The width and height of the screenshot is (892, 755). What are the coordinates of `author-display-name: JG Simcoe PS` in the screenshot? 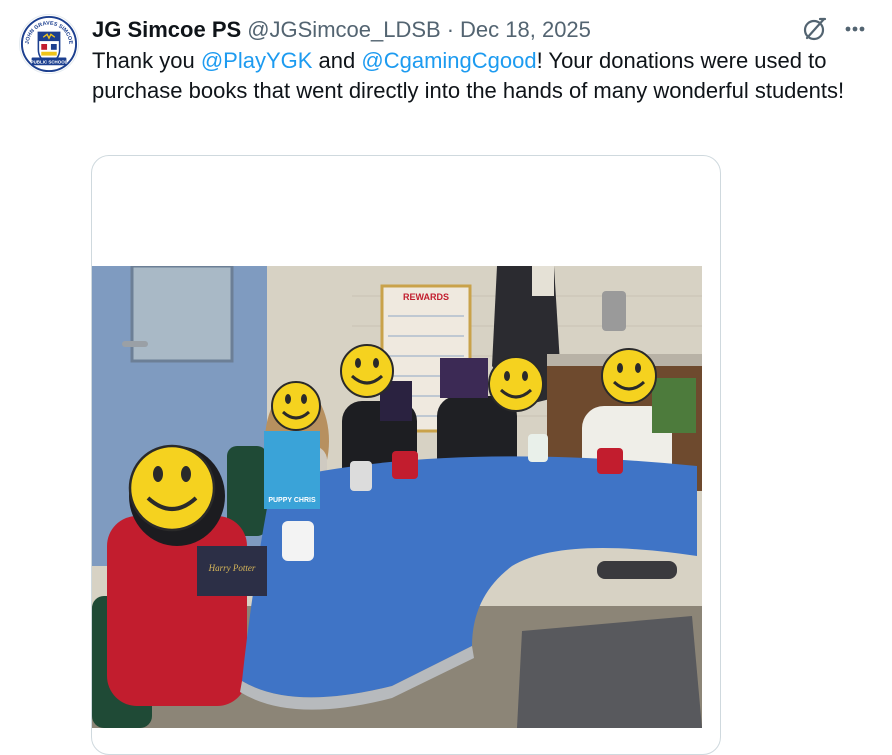 It's located at (166, 30).